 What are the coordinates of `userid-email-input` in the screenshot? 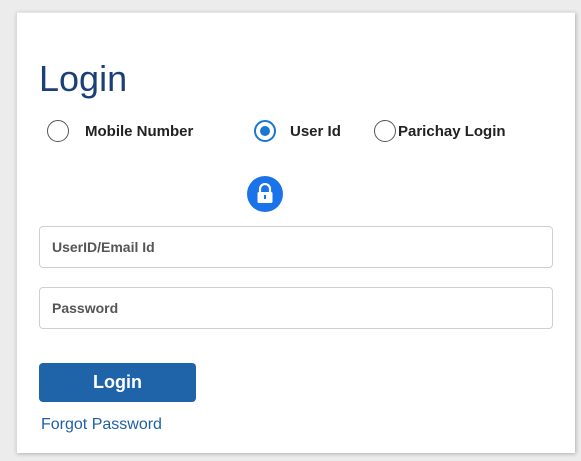 It's located at (296, 247).